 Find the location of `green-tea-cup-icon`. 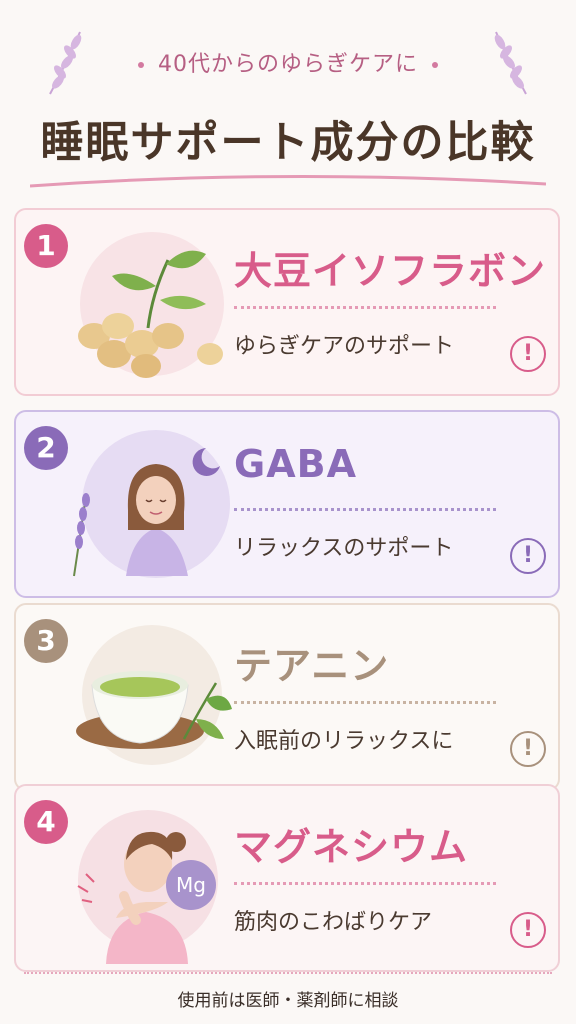

green-tea-cup-icon is located at coordinates (154, 695).